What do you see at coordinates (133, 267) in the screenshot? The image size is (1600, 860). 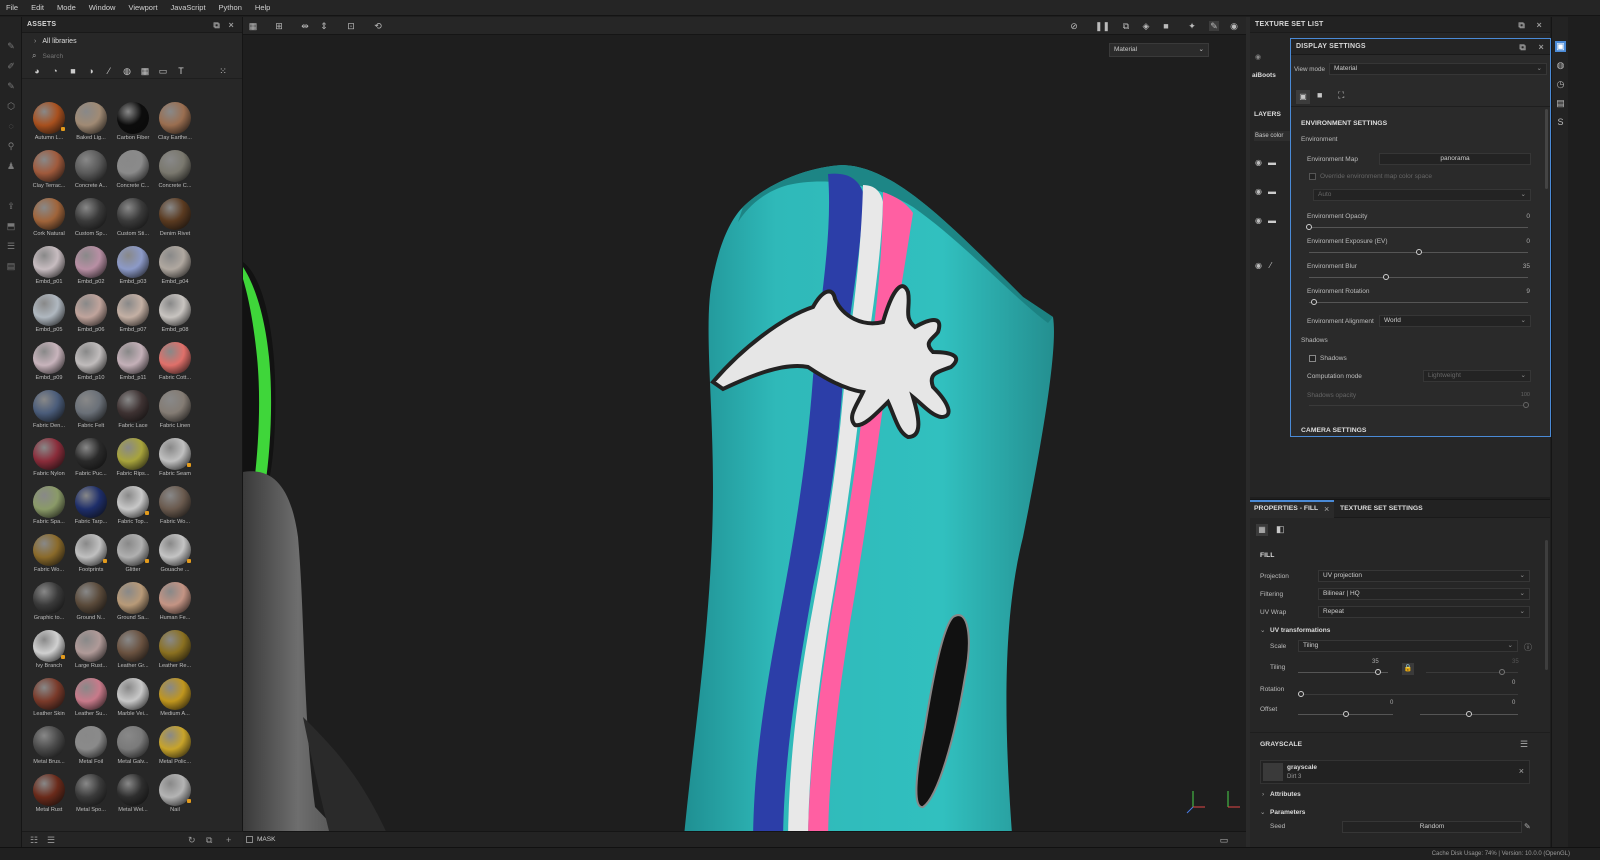 I see `asset-item: Embd_p03` at bounding box center [133, 267].